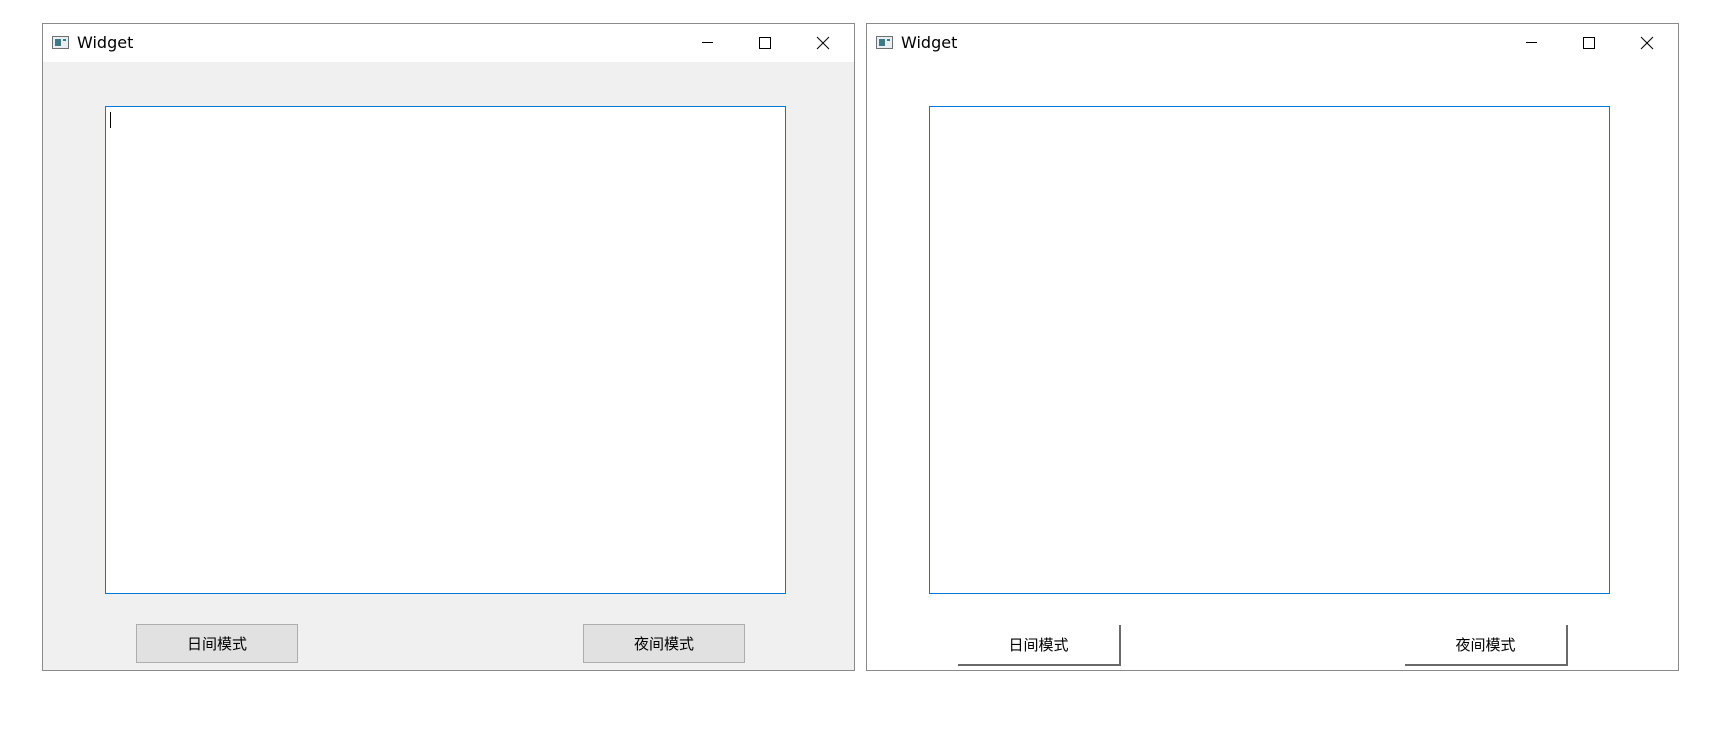  What do you see at coordinates (110, 120) in the screenshot?
I see `text-caret` at bounding box center [110, 120].